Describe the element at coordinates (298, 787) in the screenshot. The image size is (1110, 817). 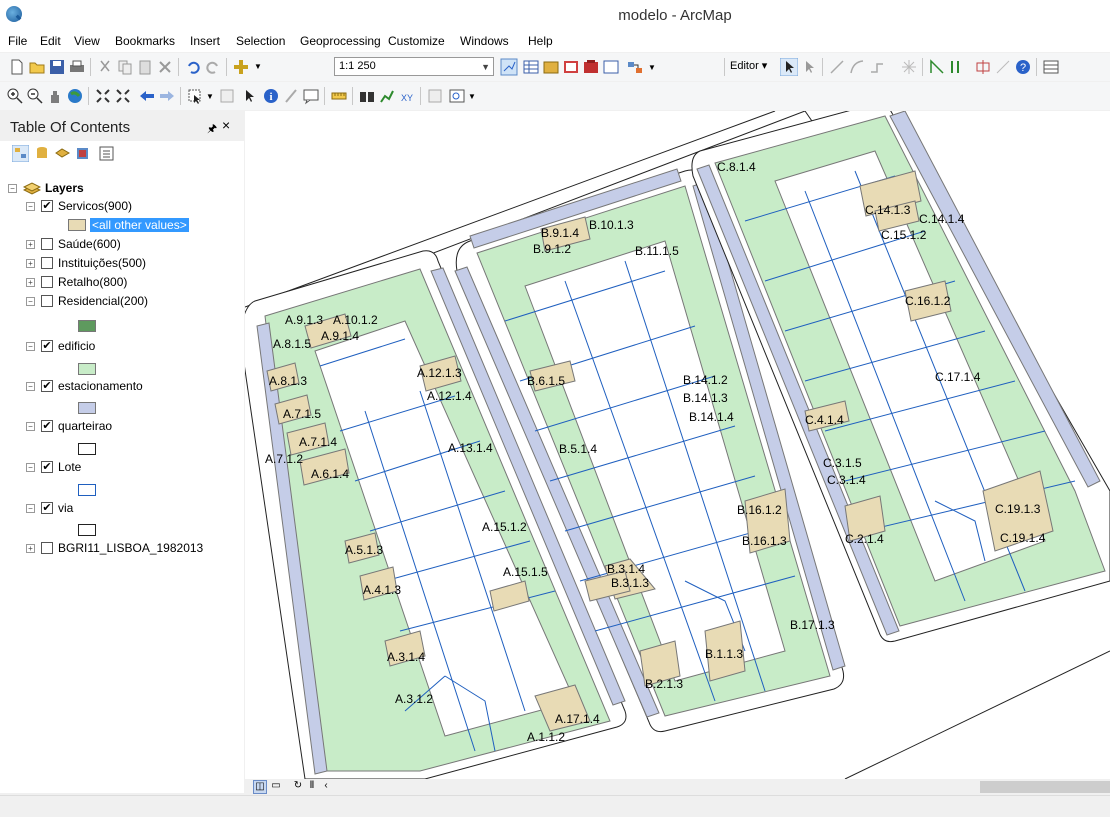
I see `refresh-icon: ↻` at that location.